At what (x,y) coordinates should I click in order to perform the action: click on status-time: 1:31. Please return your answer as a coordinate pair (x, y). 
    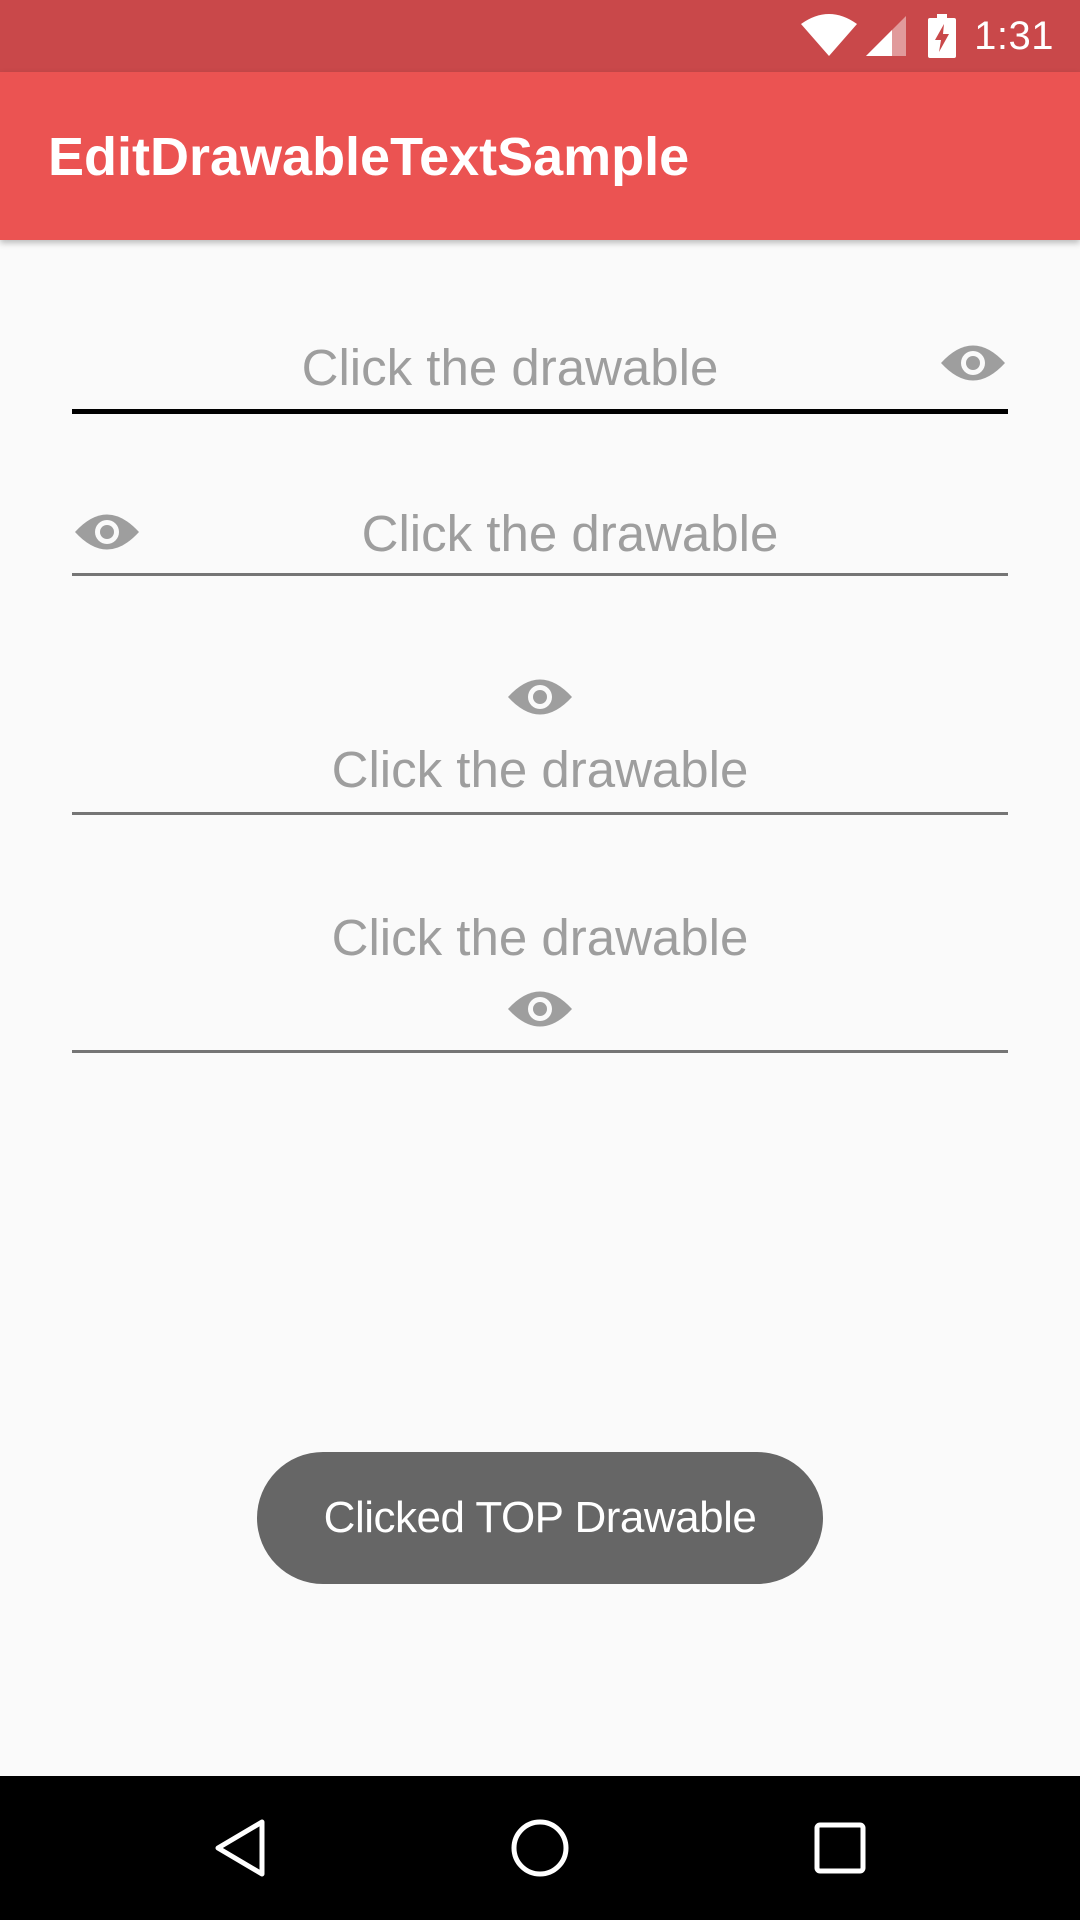
    Looking at the image, I should click on (1014, 35).